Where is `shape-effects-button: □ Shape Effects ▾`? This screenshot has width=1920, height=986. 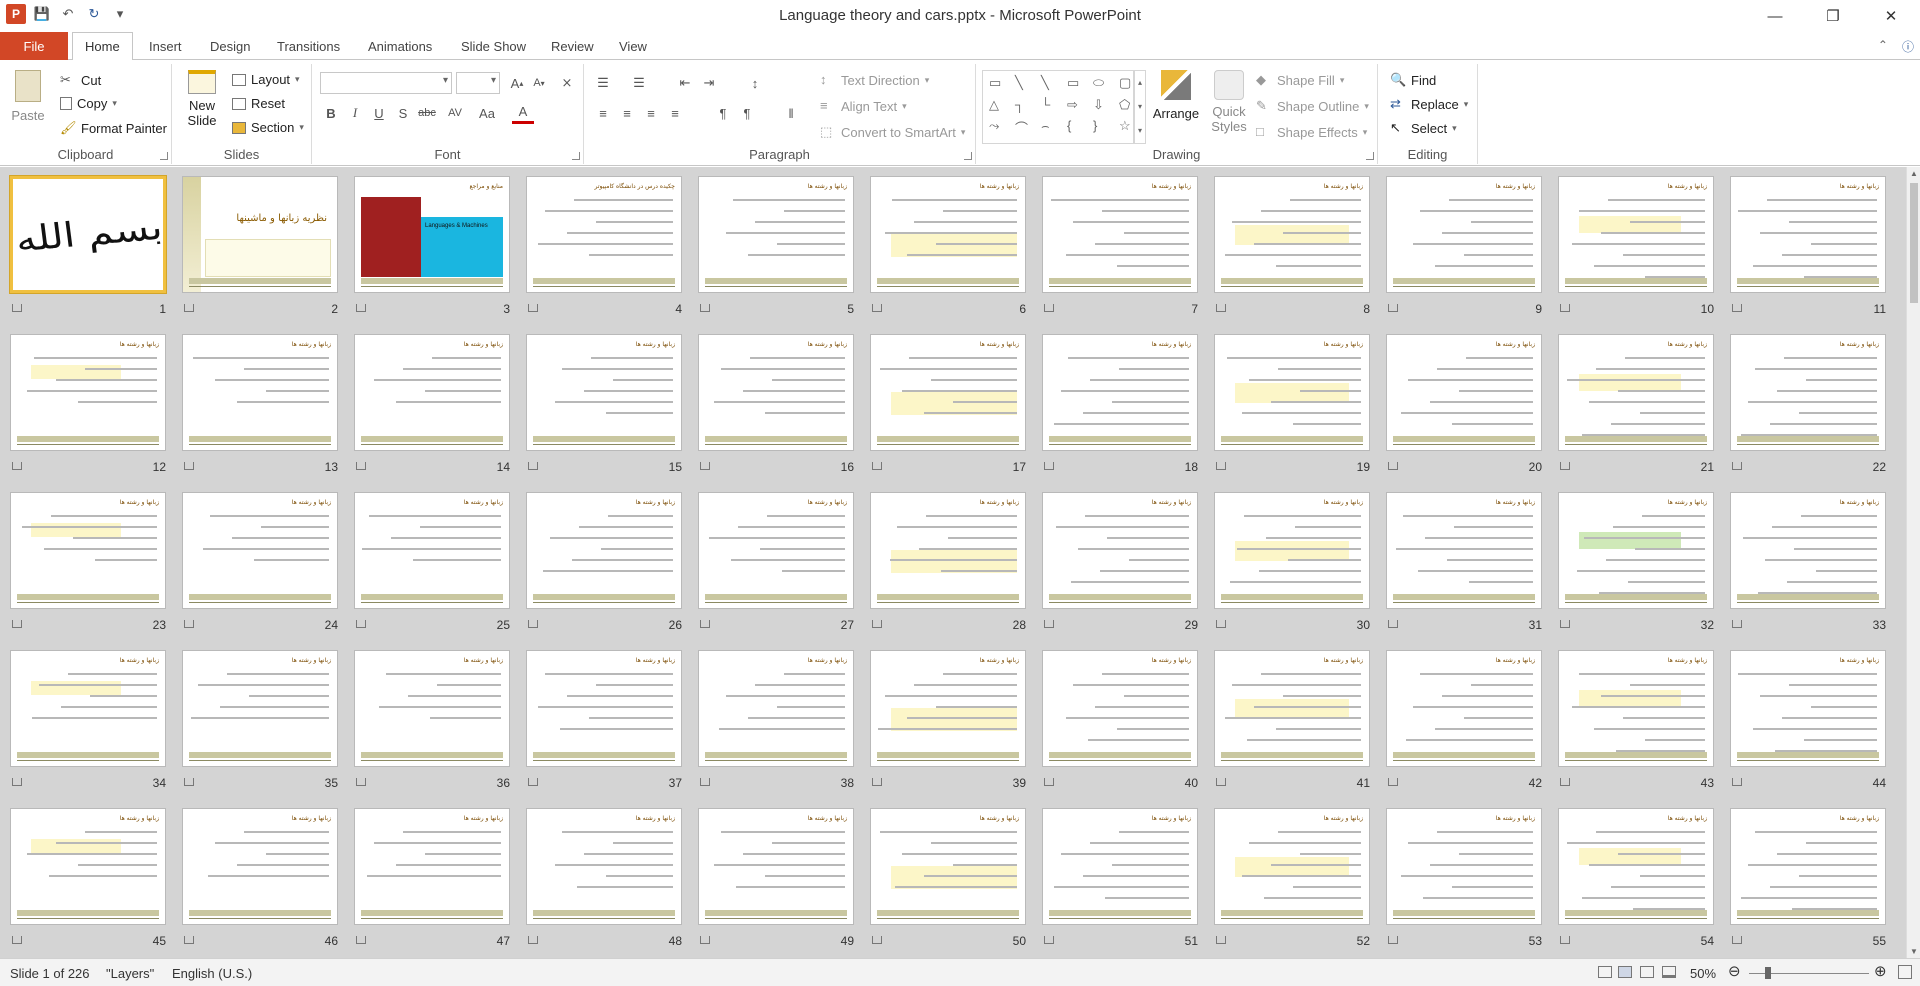 shape-effects-button: □ Shape Effects ▾ is located at coordinates (1311, 132).